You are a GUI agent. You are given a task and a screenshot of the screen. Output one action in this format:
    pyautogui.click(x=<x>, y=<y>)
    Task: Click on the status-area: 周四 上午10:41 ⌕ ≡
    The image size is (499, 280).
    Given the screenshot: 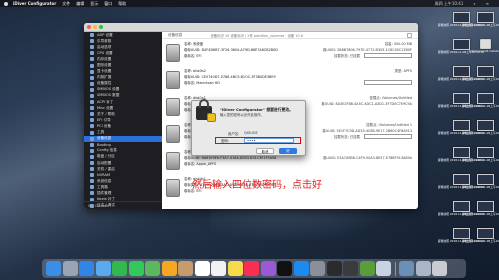 What is the action you would take?
    pyautogui.click(x=465, y=4)
    